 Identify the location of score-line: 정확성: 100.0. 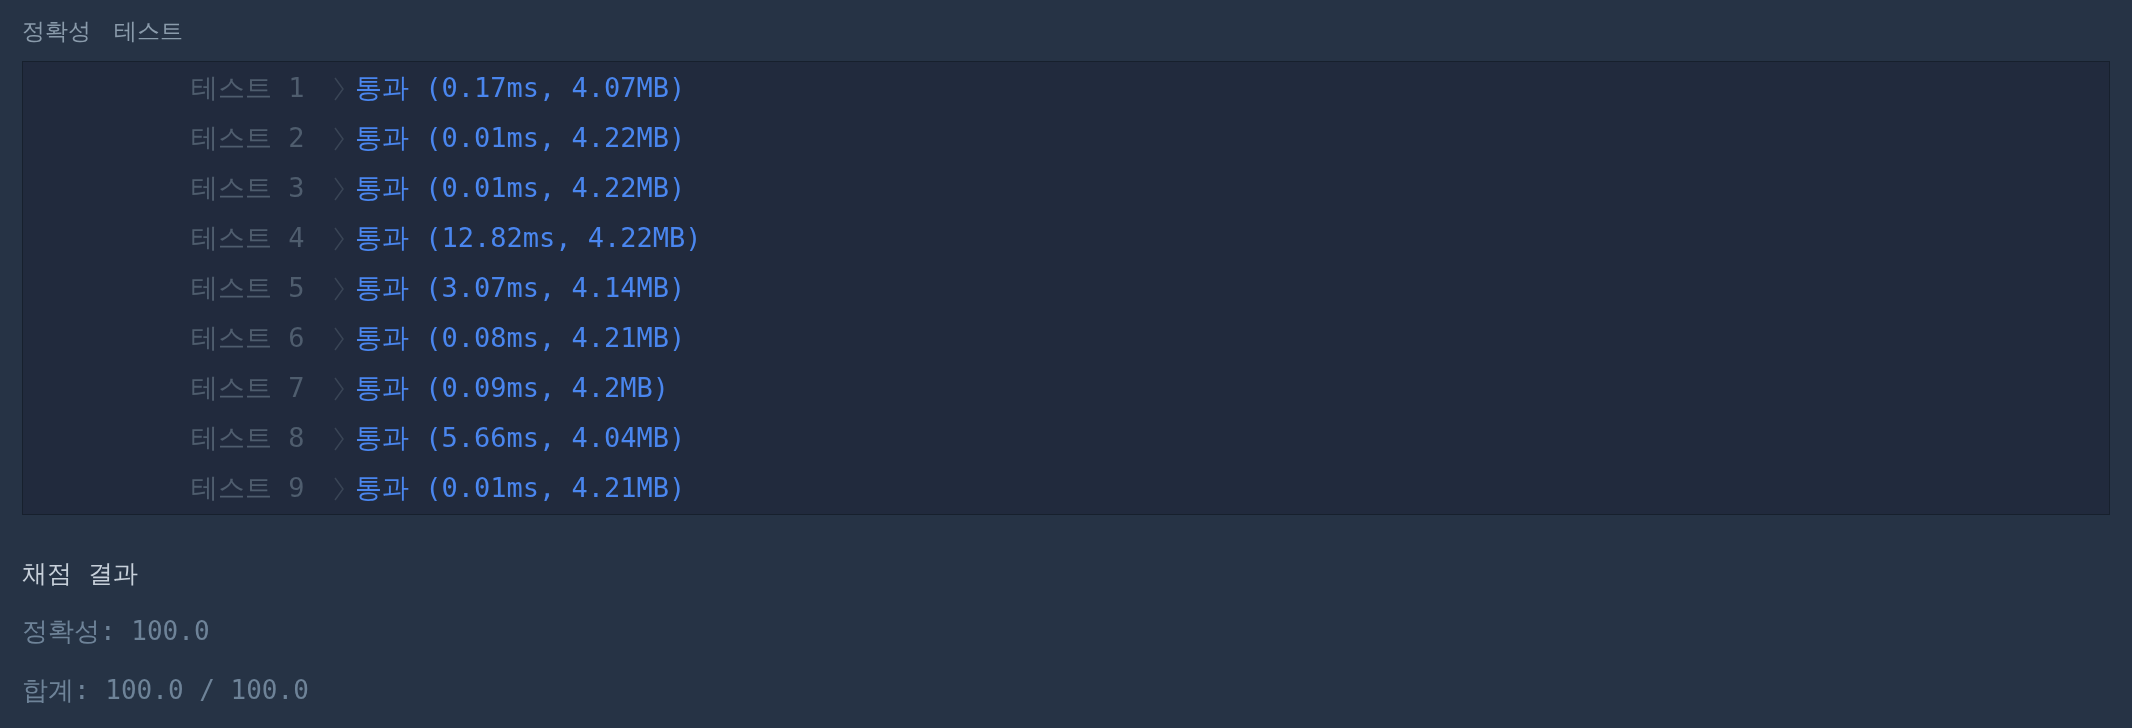
(116, 631).